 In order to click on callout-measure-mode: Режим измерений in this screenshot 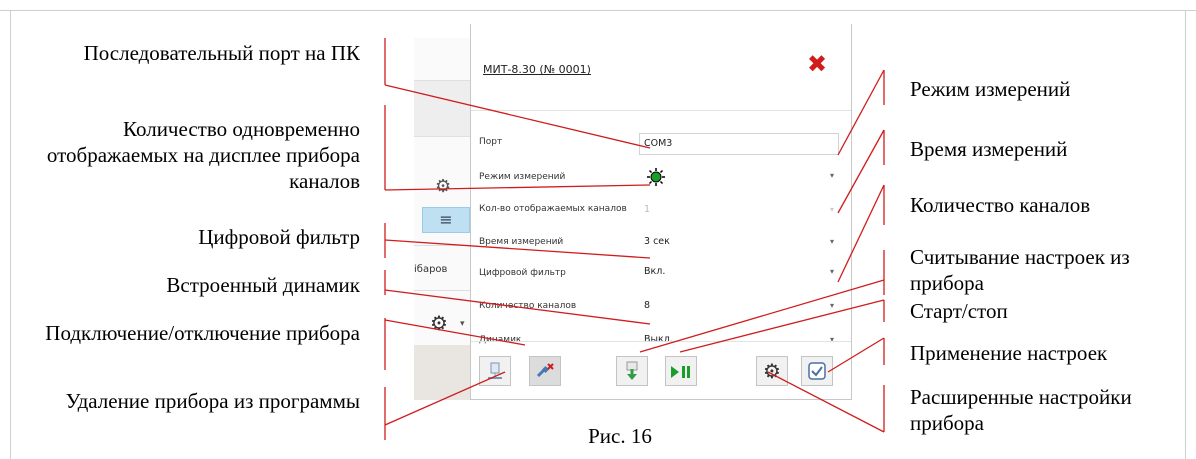, I will do `click(990, 89)`.